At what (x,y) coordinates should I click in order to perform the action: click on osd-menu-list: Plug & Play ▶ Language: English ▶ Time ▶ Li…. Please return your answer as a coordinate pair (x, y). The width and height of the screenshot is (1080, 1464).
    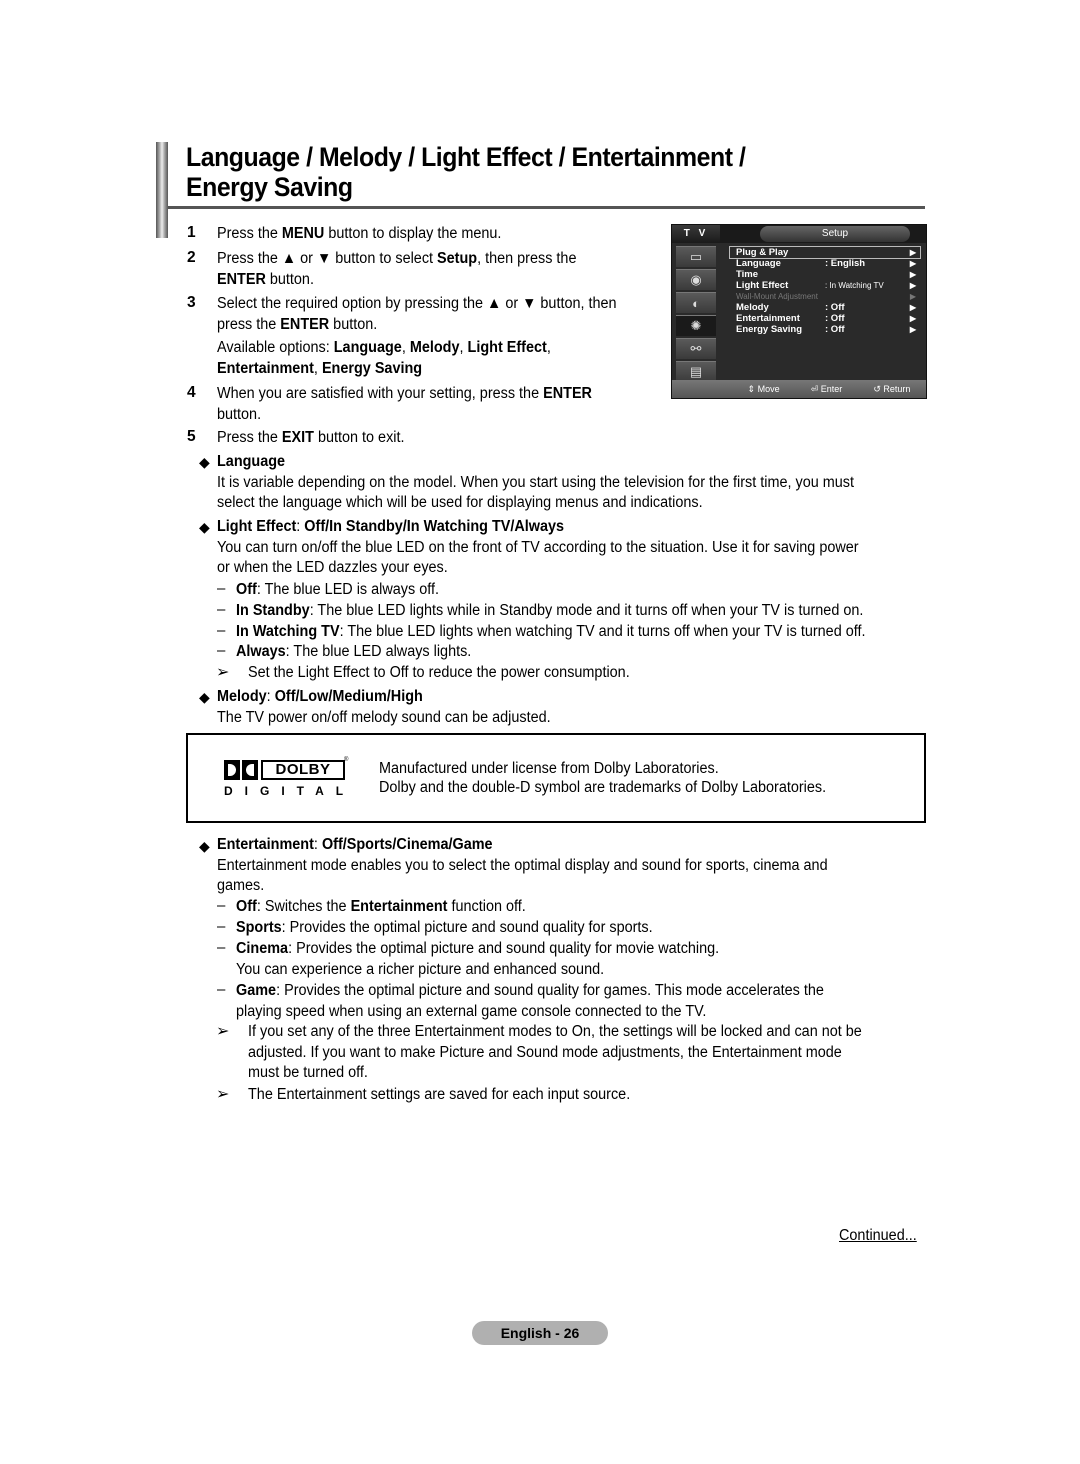
    Looking at the image, I should click on (825, 290).